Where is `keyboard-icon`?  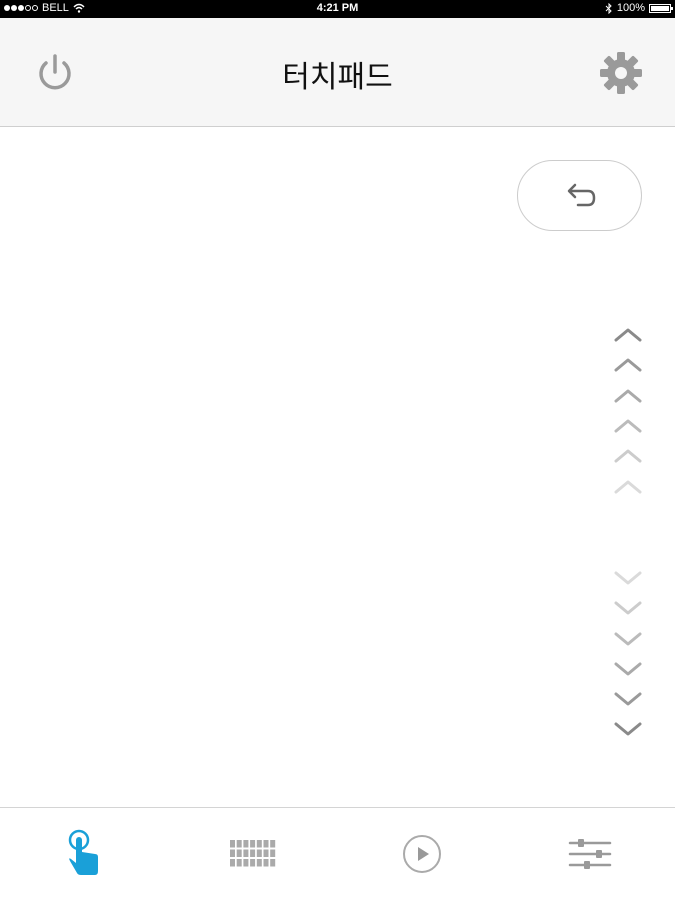 keyboard-icon is located at coordinates (253, 853).